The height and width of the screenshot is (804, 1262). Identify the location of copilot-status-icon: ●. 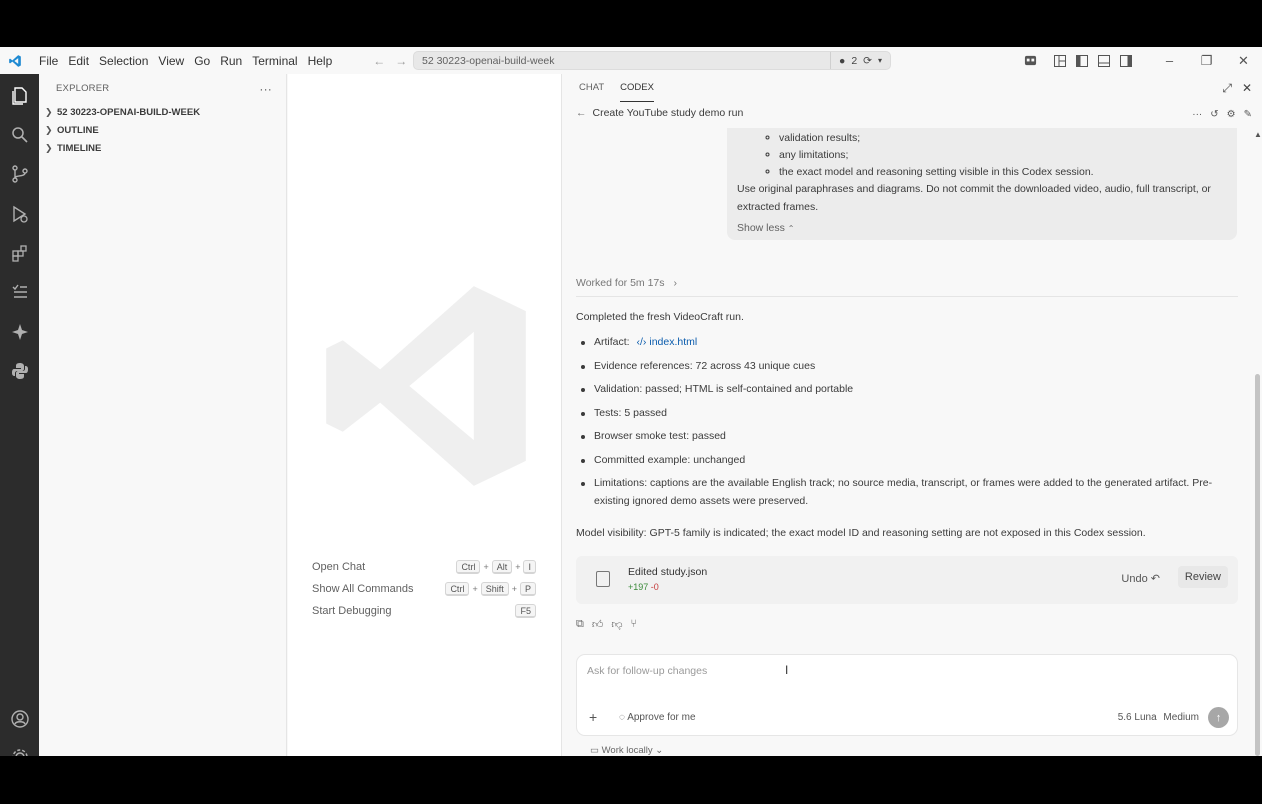
(842, 61).